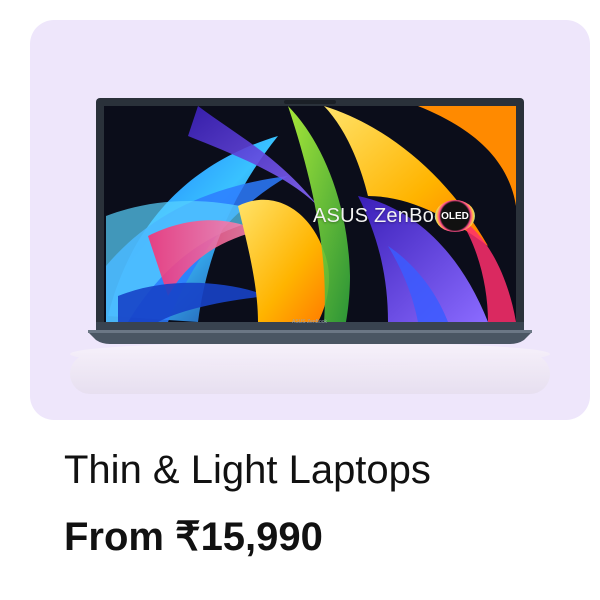  I want to click on laptop-hinge-text: ASUS ZenBook, so click(310, 322).